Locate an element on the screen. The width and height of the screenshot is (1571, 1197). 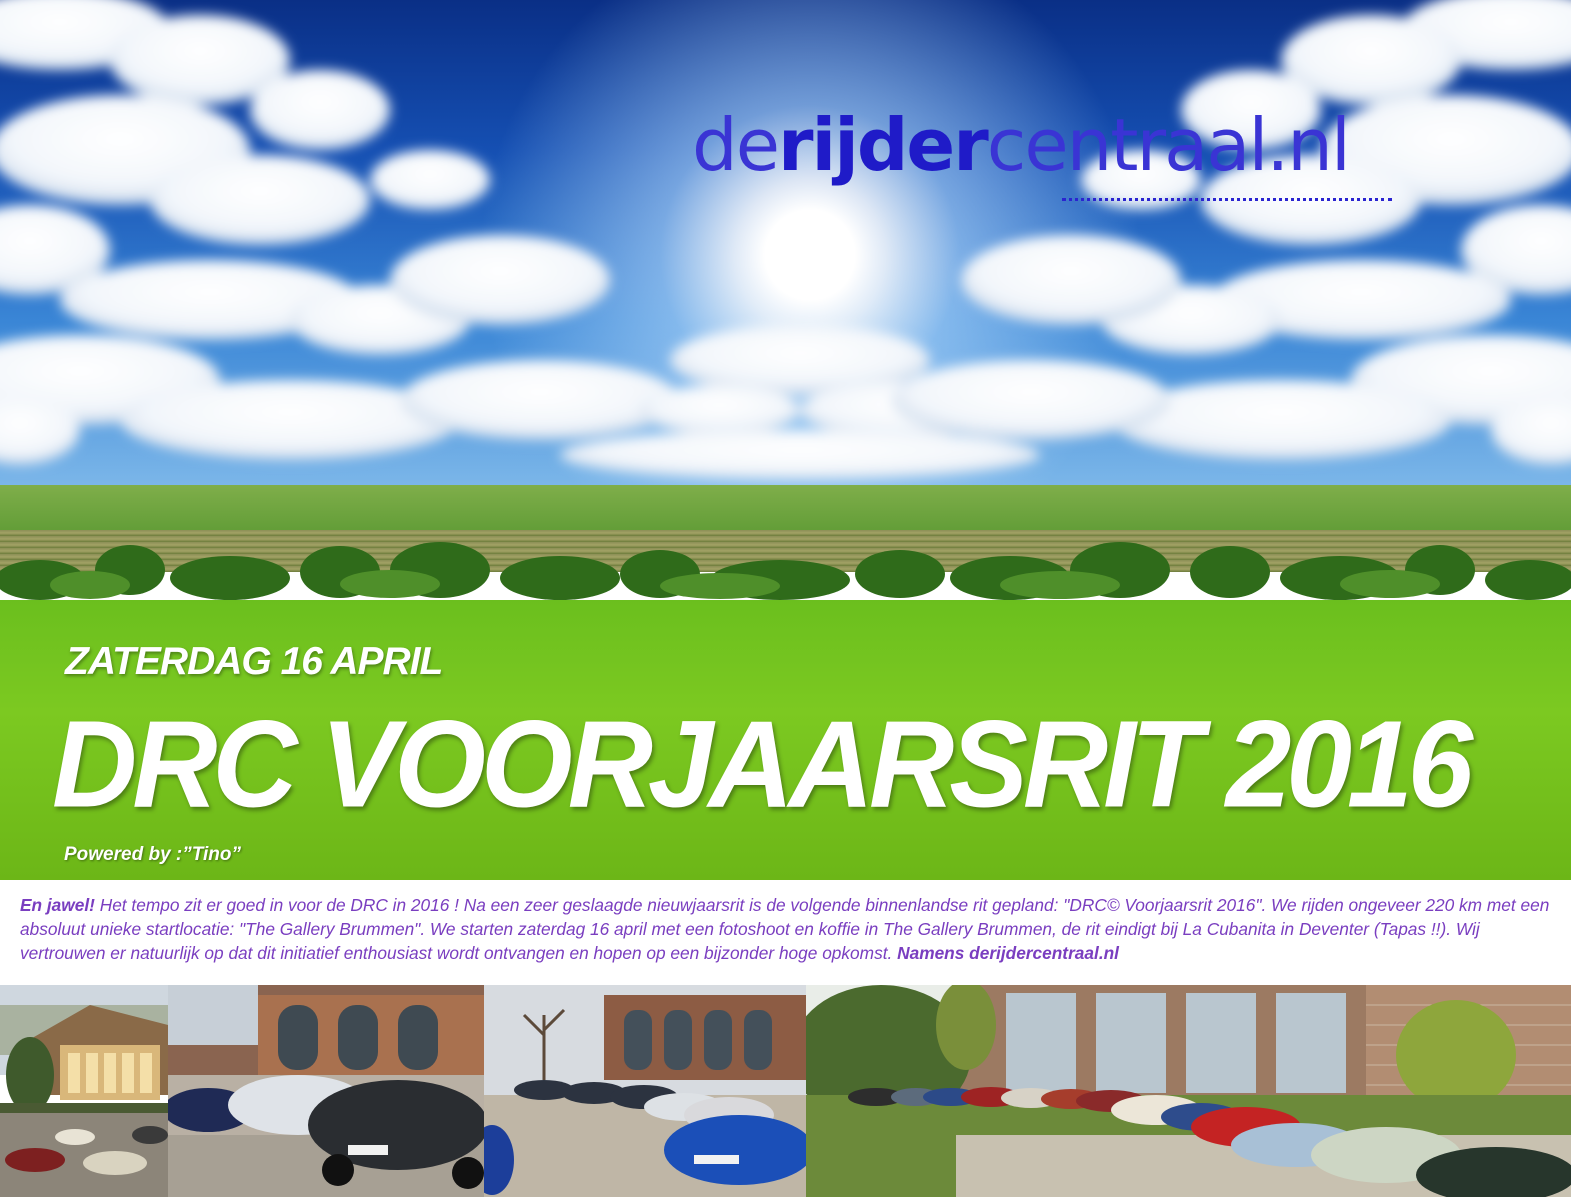
photo-classic-cars is located at coordinates (1188, 1091).